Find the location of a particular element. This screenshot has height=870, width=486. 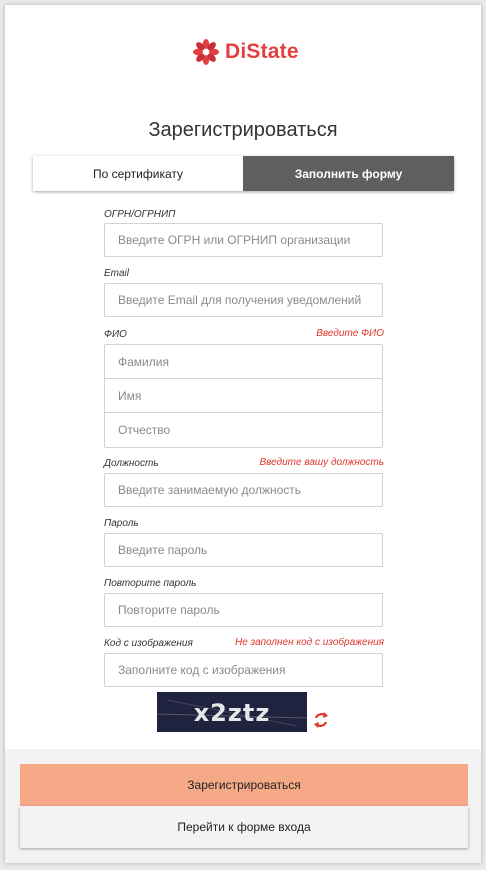

password-label: Пароль is located at coordinates (121, 523).